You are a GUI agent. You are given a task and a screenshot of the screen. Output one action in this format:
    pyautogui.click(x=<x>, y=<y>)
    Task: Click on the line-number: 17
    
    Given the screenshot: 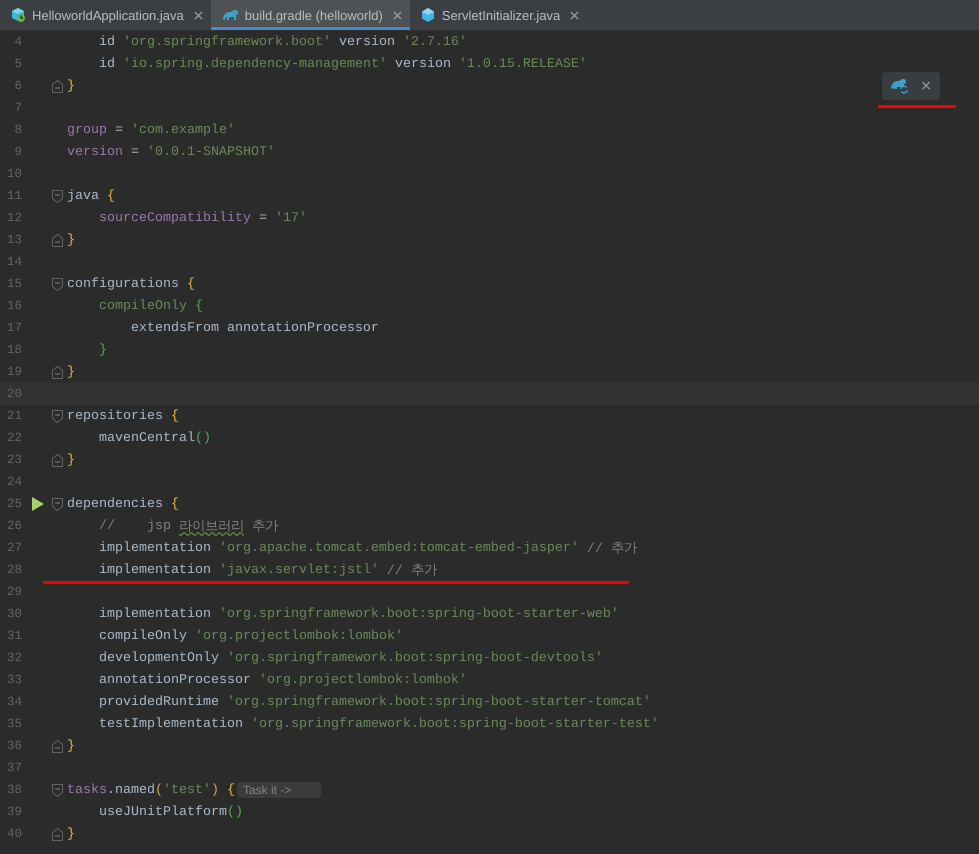 What is the action you would take?
    pyautogui.click(x=14, y=328)
    